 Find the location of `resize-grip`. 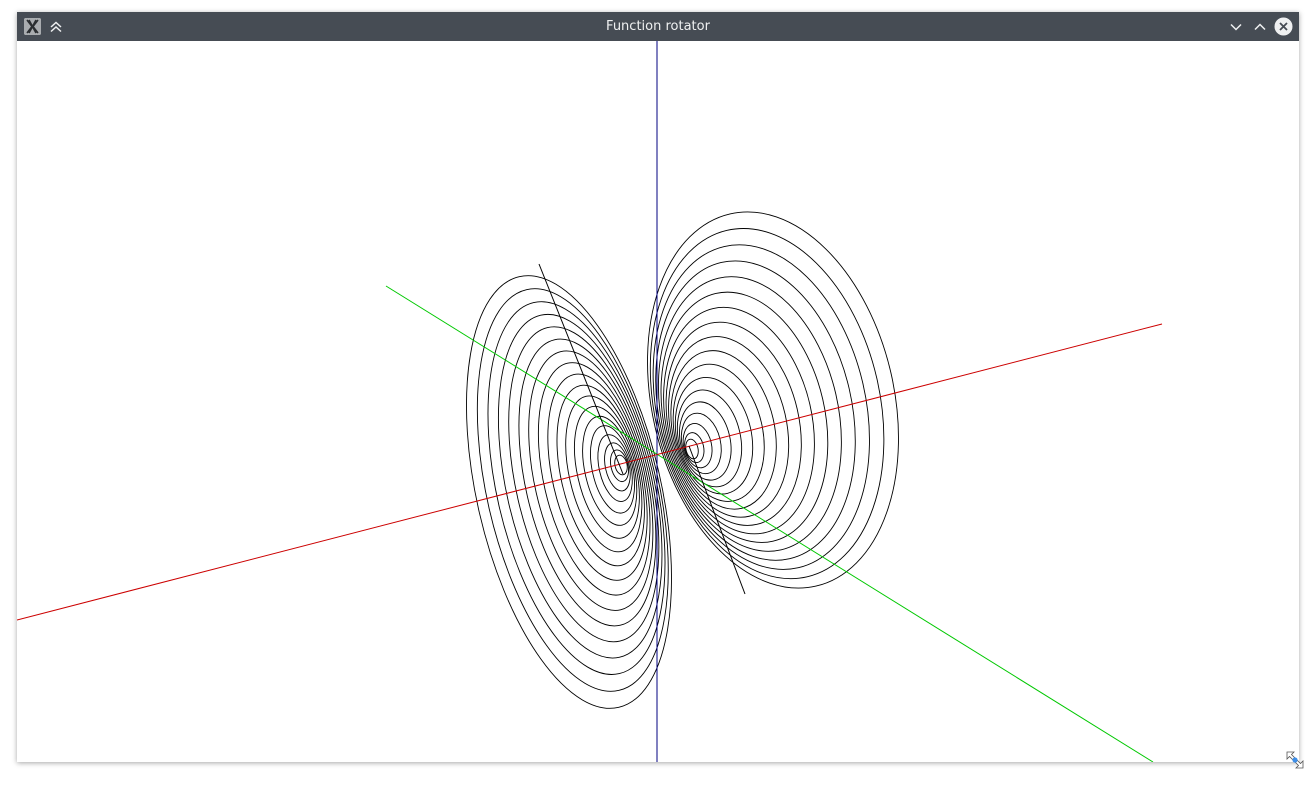

resize-grip is located at coordinates (1297, 762).